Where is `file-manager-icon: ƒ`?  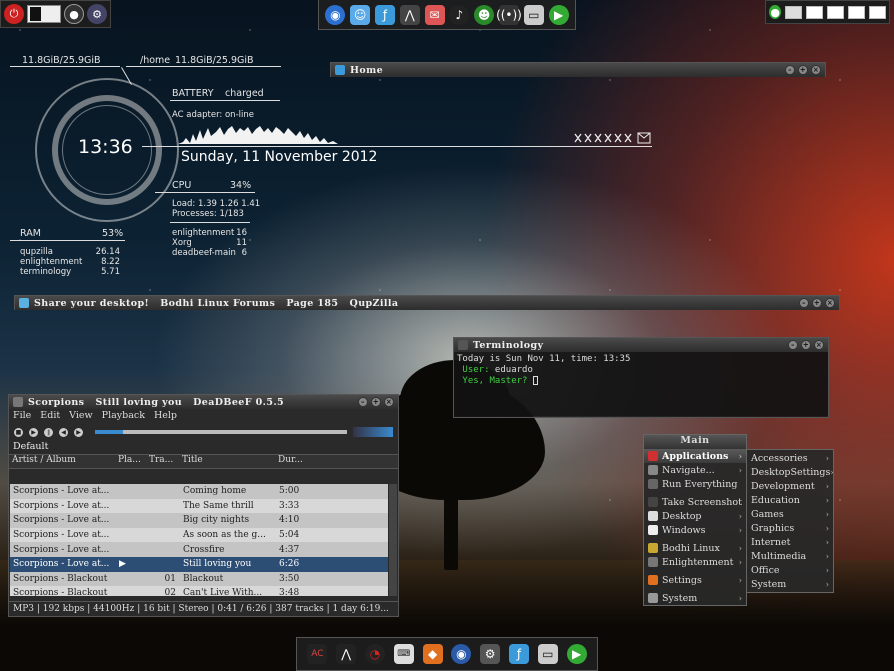
file-manager-icon: ƒ is located at coordinates (384, 14).